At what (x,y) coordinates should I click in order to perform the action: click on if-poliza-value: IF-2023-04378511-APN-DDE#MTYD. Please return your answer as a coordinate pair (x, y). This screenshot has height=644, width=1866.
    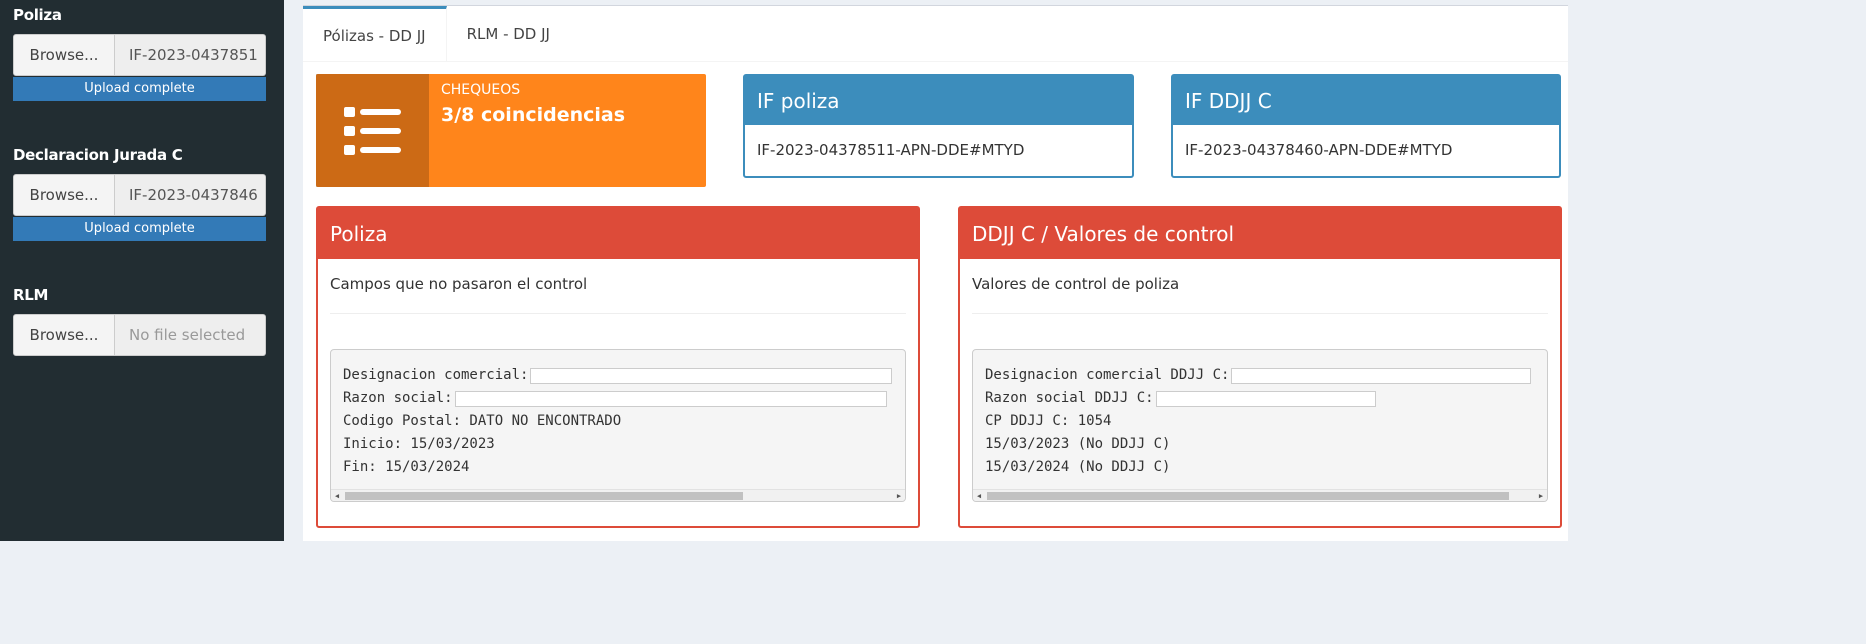
    Looking at the image, I should click on (891, 150).